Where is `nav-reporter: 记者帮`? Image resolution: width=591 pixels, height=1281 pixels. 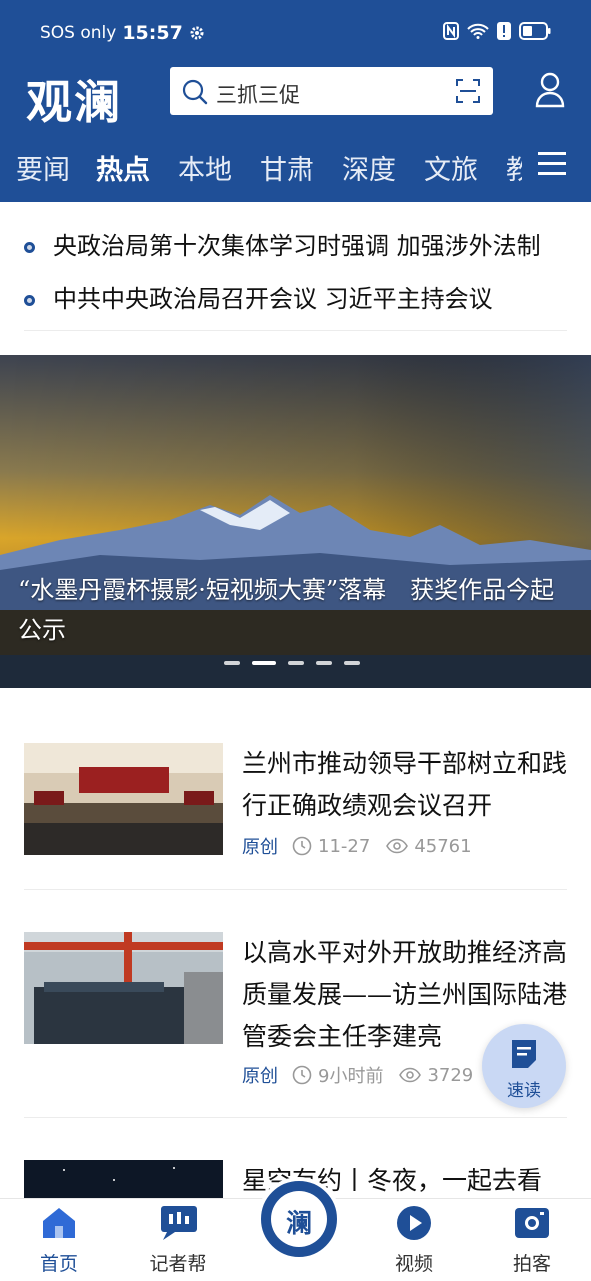 nav-reporter: 记者帮 is located at coordinates (178, 1240).